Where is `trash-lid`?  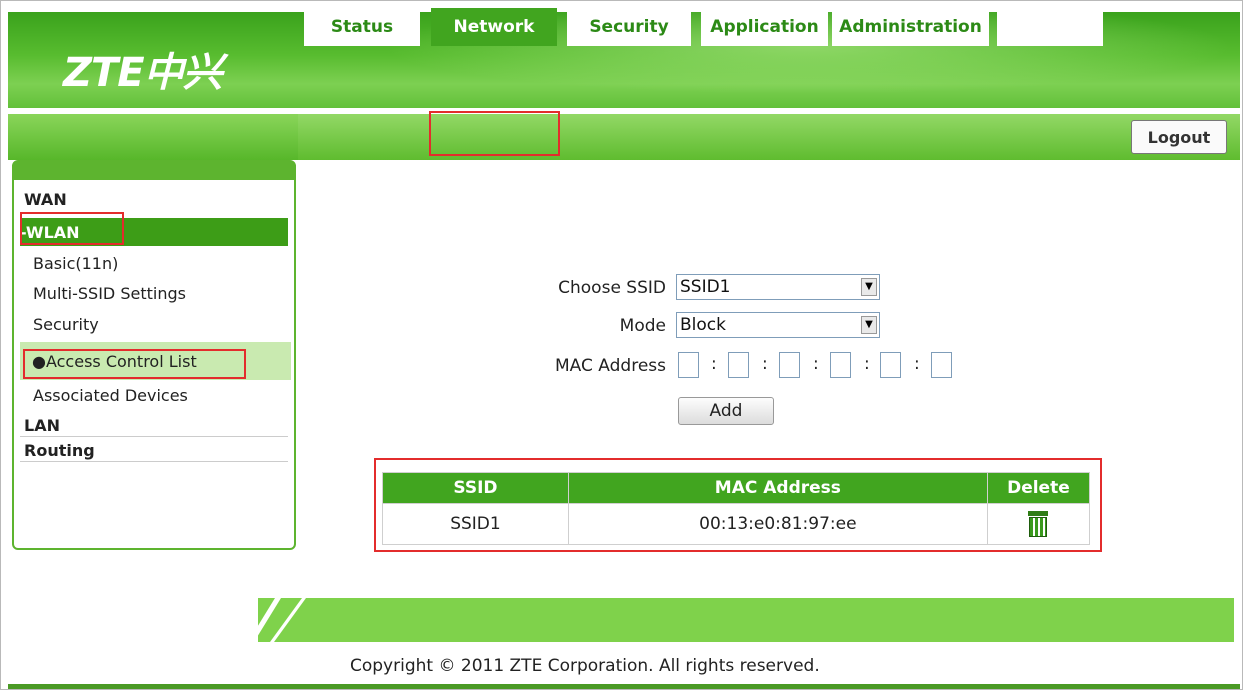
trash-lid is located at coordinates (1038, 513).